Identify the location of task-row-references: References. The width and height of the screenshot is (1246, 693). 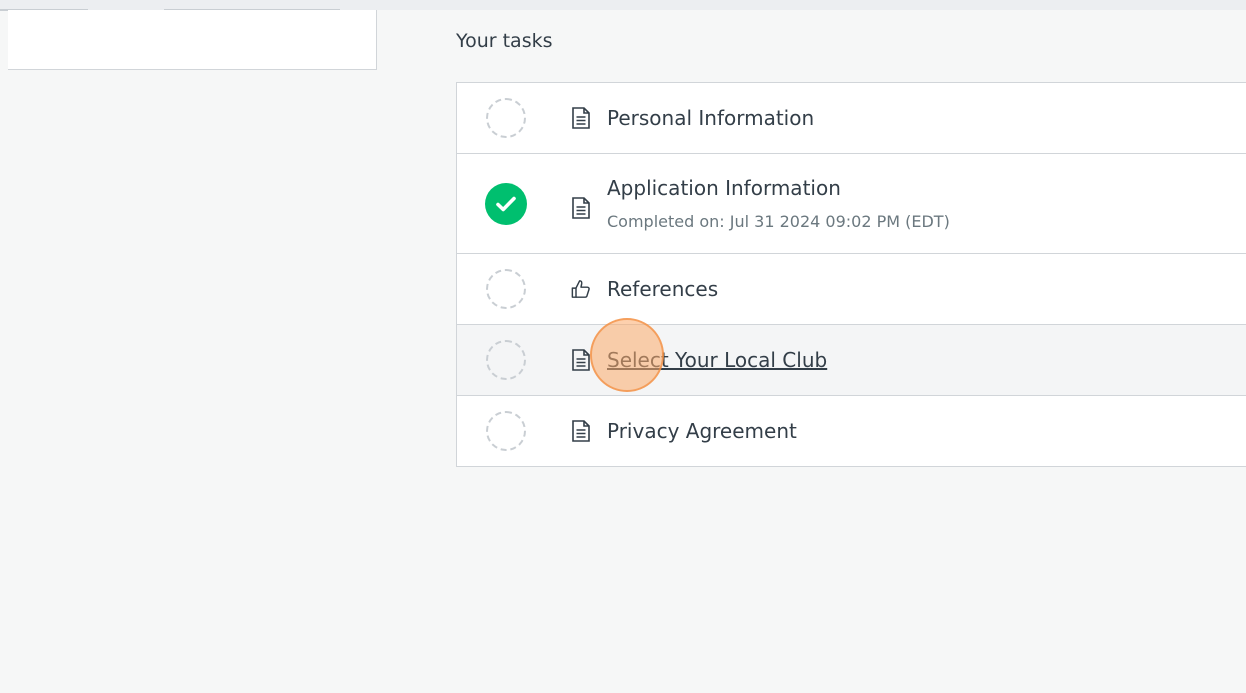
(851, 289).